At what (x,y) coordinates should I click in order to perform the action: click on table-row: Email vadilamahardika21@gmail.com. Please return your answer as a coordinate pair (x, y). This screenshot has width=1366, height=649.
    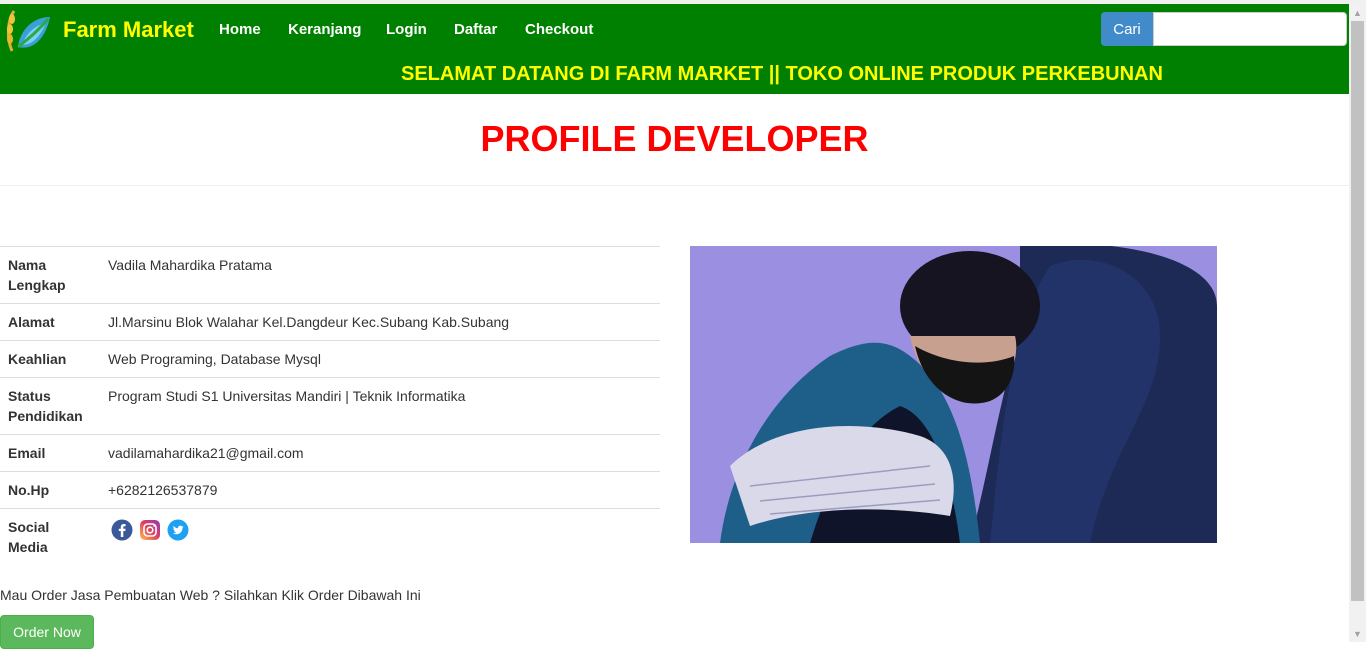
    Looking at the image, I should click on (330, 453).